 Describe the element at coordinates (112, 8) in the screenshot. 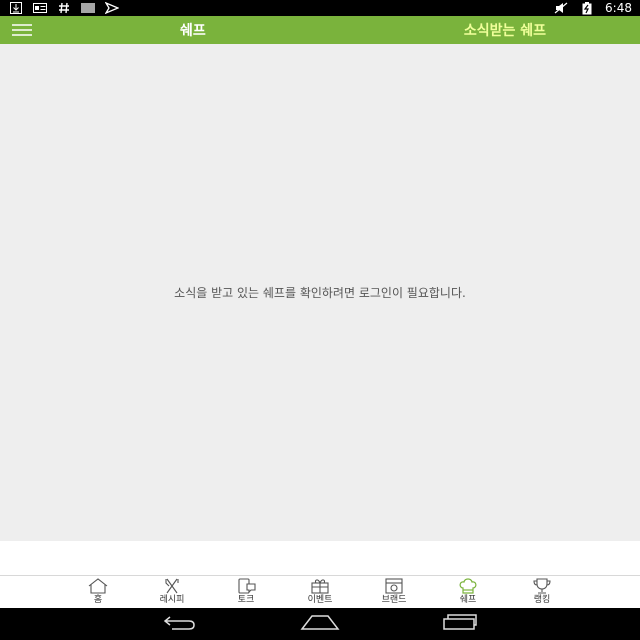

I see `send-icon` at that location.